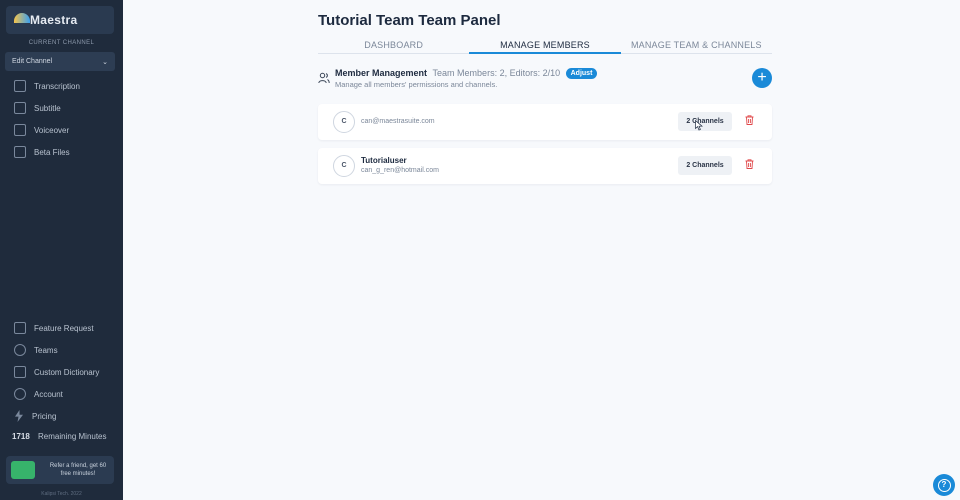 The height and width of the screenshot is (500, 960). What do you see at coordinates (393, 45) in the screenshot?
I see `tab-dashboard: DASHBOARD` at bounding box center [393, 45].